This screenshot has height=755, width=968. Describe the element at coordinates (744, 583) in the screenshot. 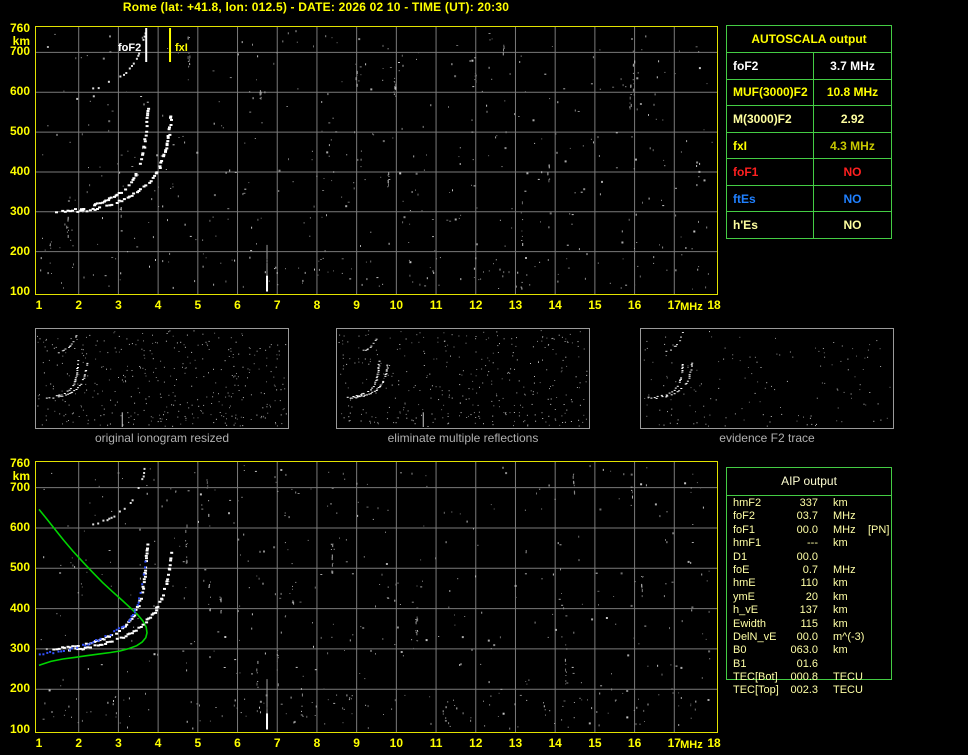

I see `aip-row-param: hmE` at that location.